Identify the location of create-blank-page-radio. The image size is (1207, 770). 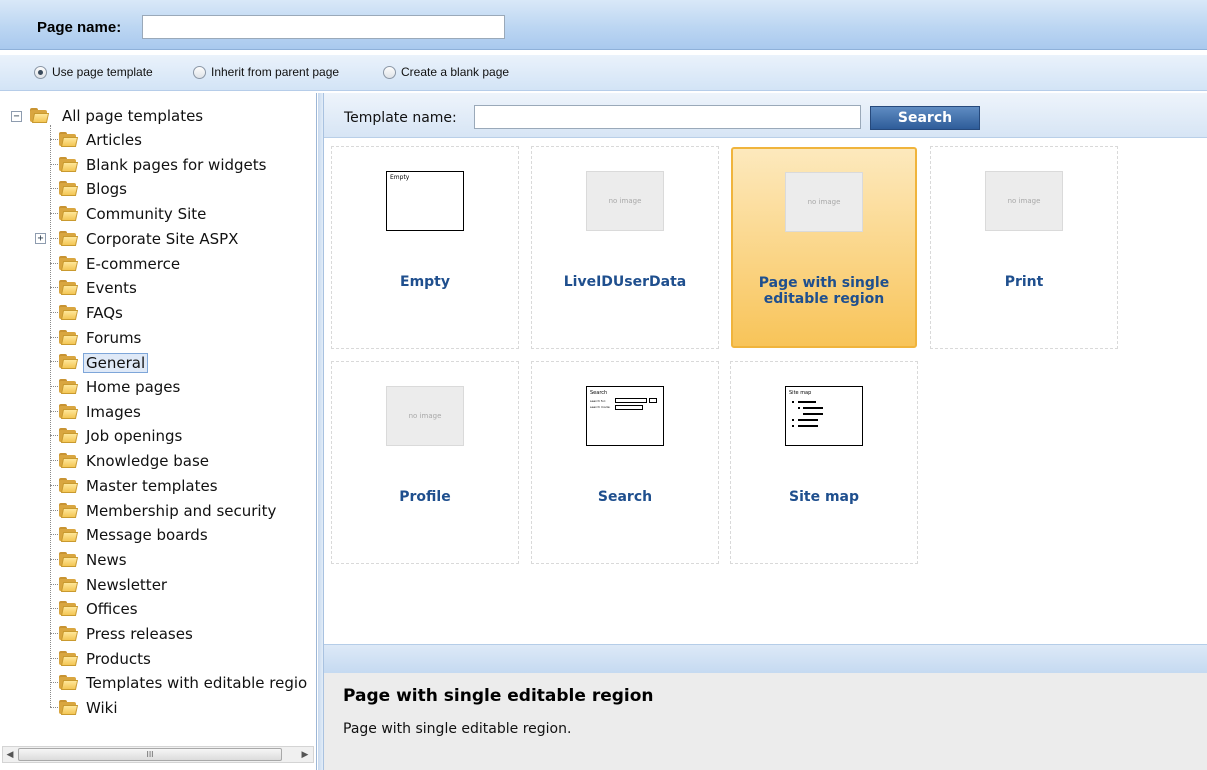
(389, 72).